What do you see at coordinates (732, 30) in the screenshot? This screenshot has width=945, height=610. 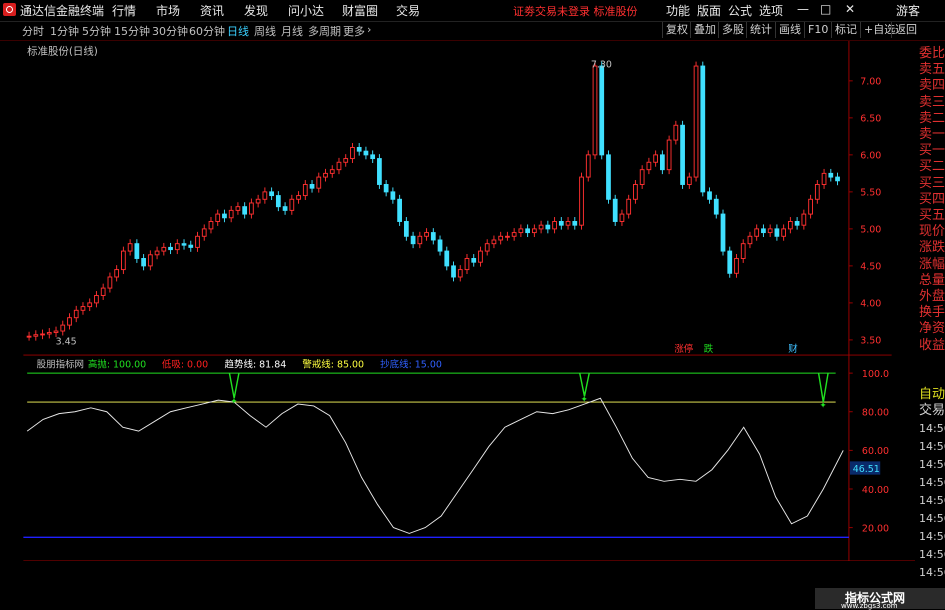 I see `btn-duogu: 多股` at bounding box center [732, 30].